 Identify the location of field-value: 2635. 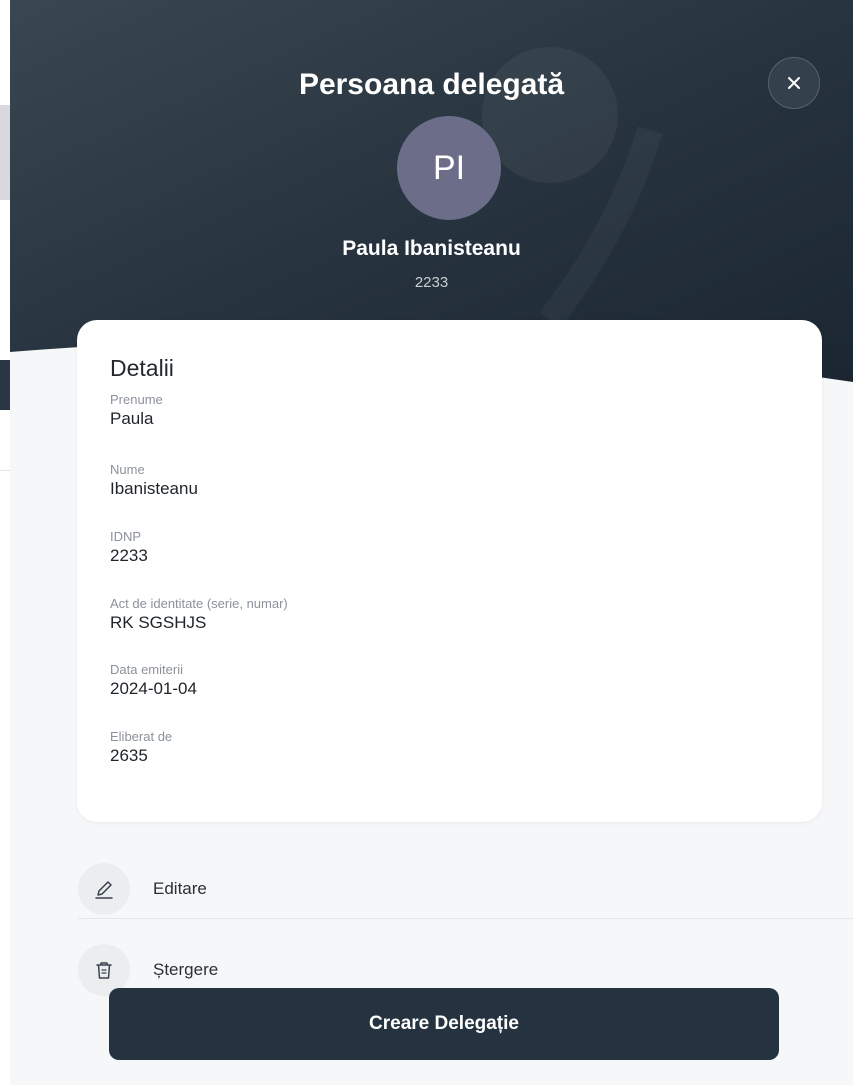
(129, 755).